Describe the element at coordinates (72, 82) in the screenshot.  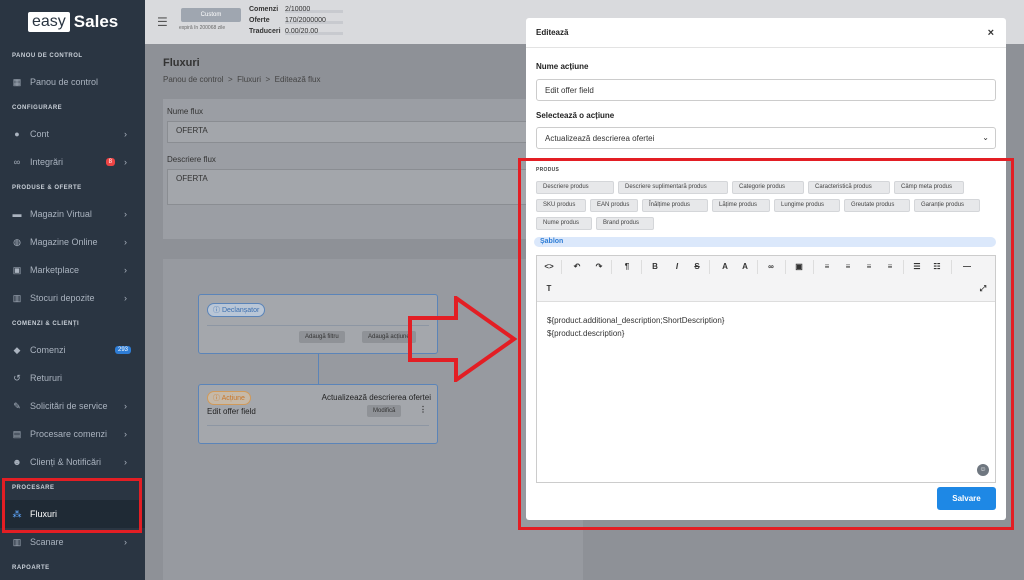
I see `sidebar-item-panou-de-control: ▦ Panou de control` at that location.